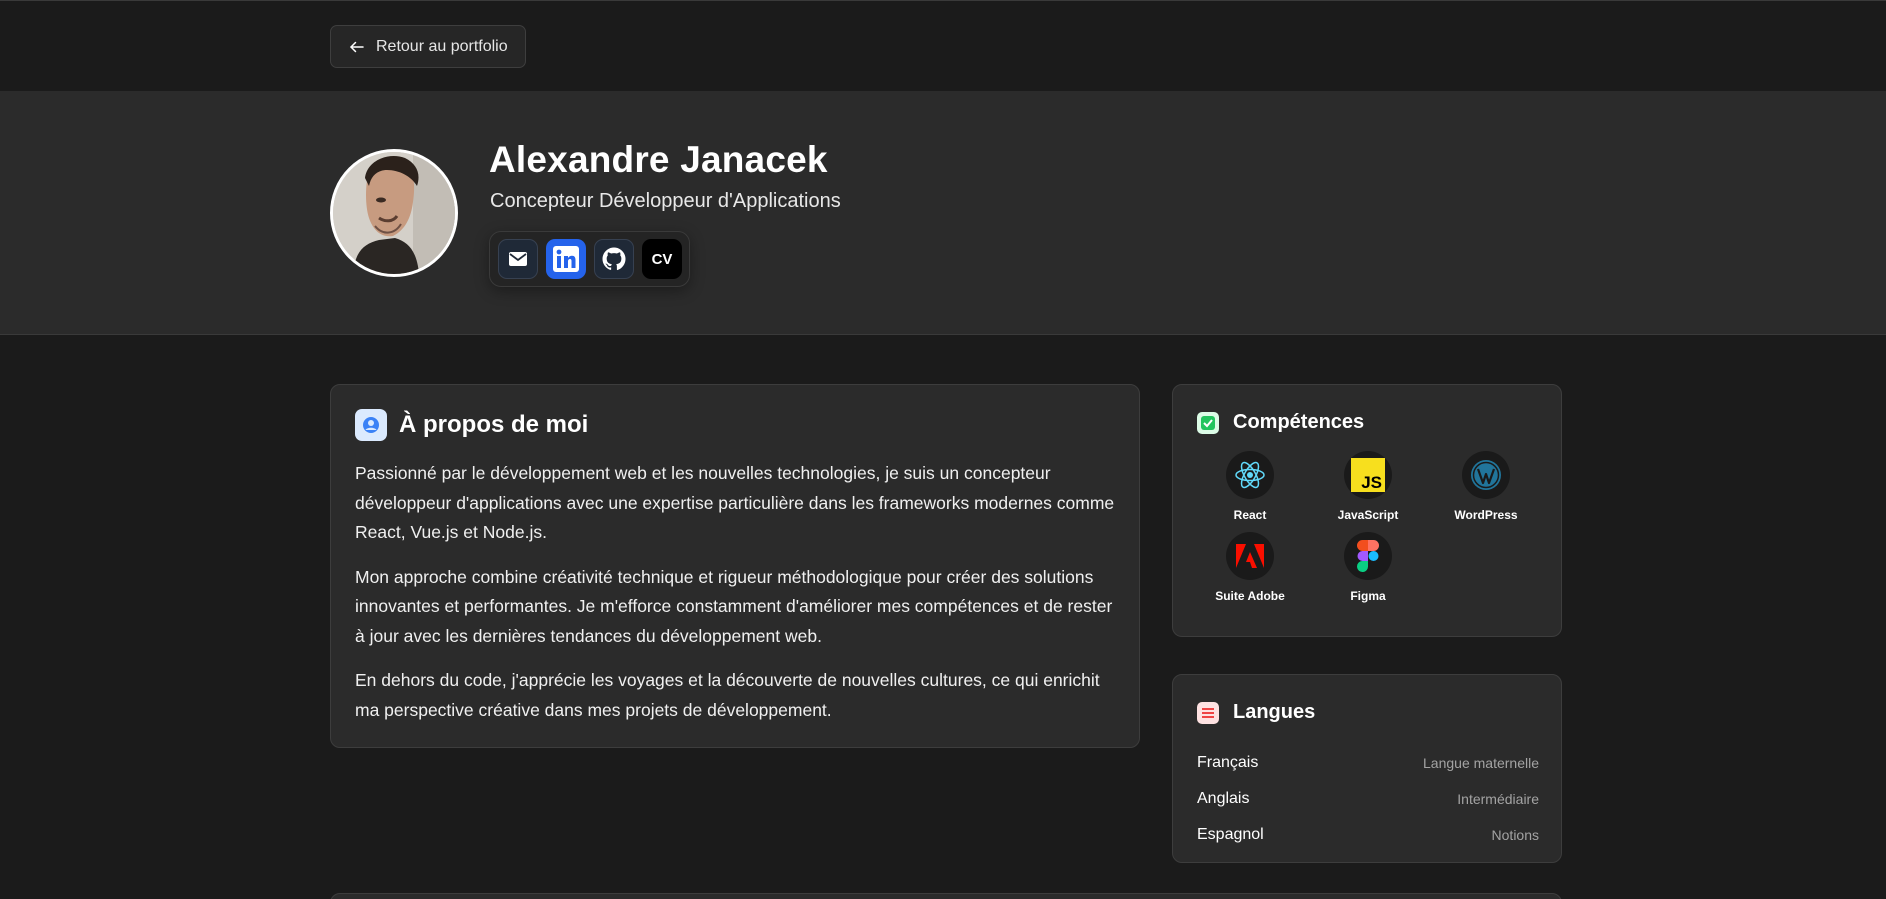 This screenshot has height=899, width=1886. Describe the element at coordinates (1368, 515) in the screenshot. I see `skill-label: JavaScript` at that location.